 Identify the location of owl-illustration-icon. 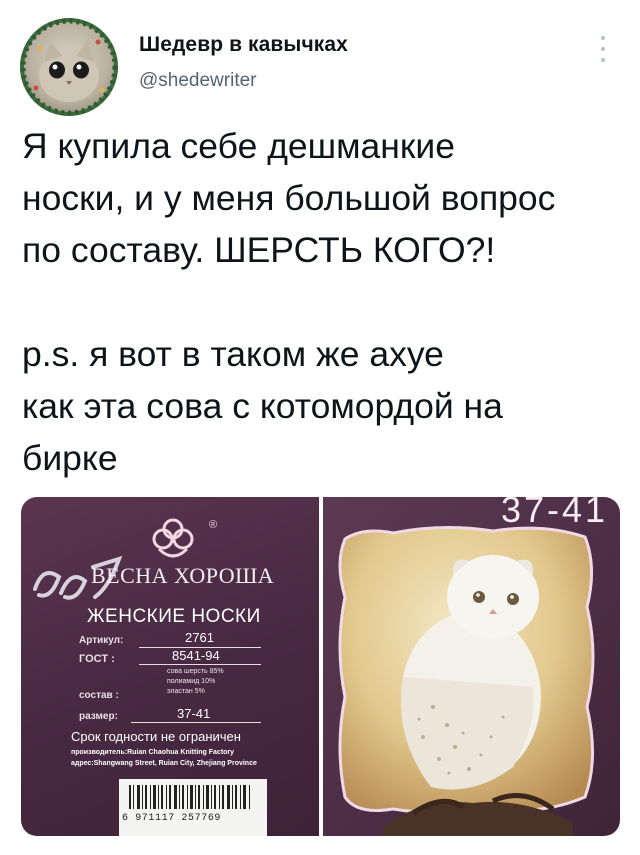
(466, 680).